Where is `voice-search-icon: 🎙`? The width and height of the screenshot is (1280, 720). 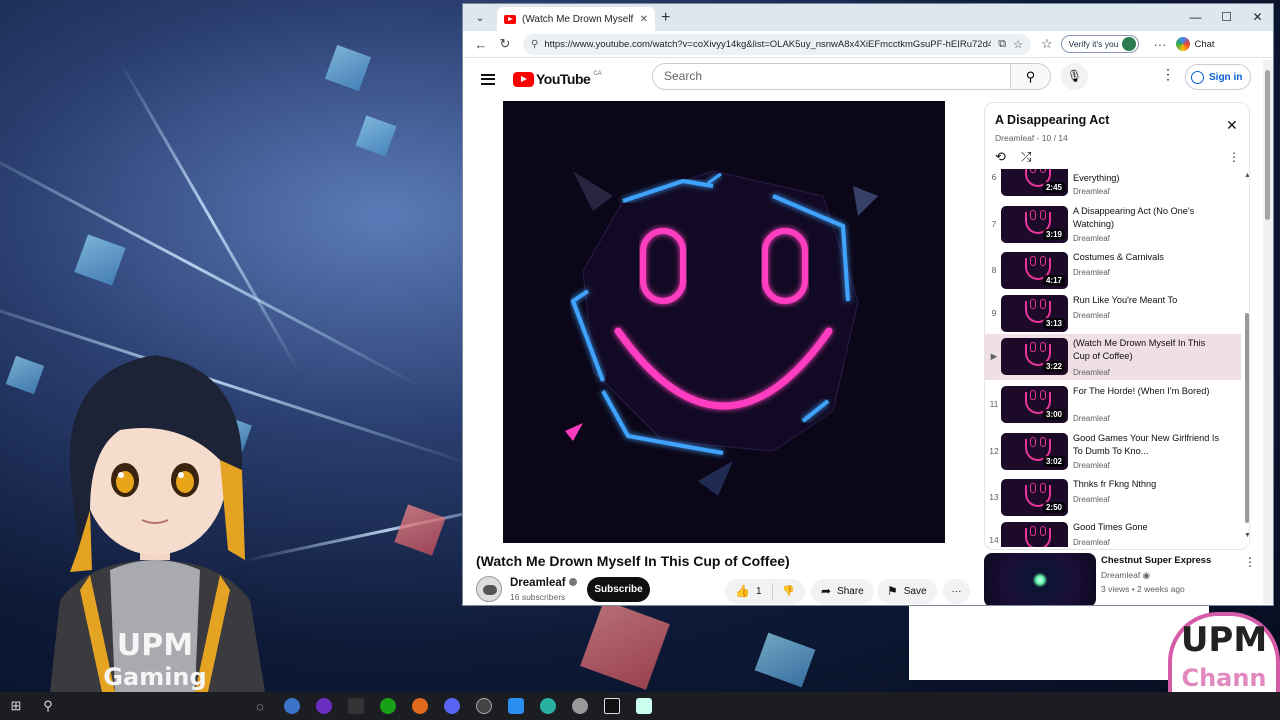 voice-search-icon: 🎙 is located at coordinates (1074, 76).